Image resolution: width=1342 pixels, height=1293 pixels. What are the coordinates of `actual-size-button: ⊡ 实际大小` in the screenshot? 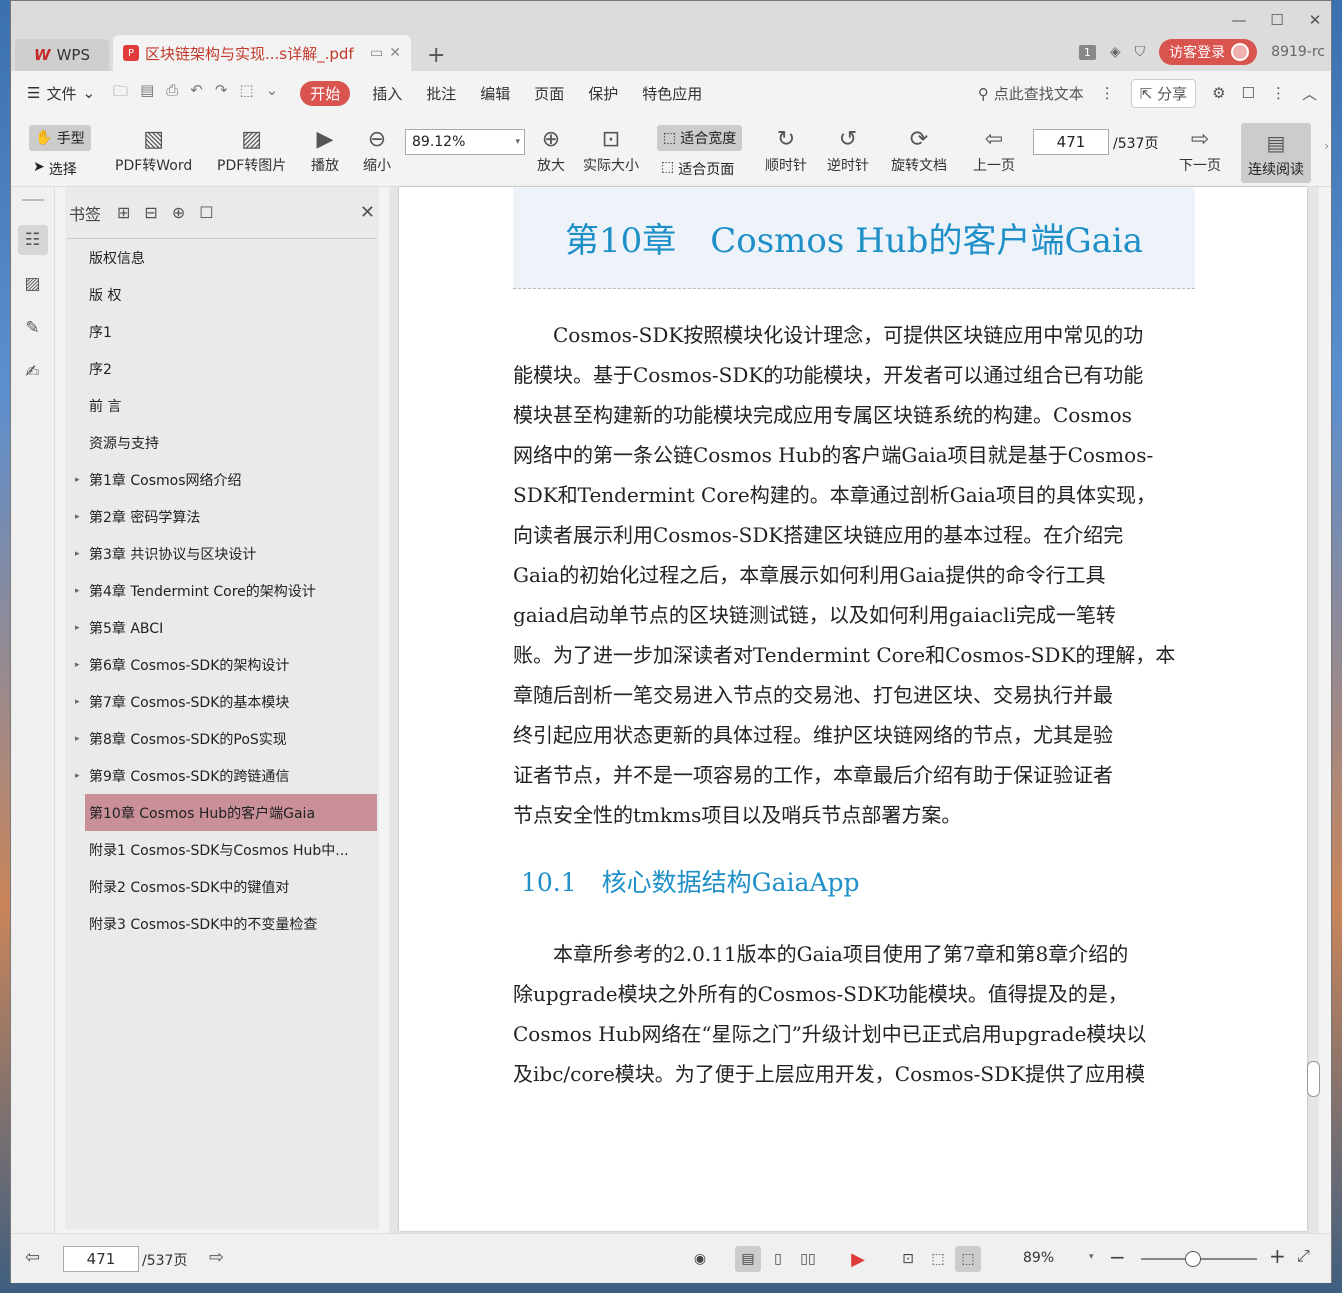 It's located at (611, 149).